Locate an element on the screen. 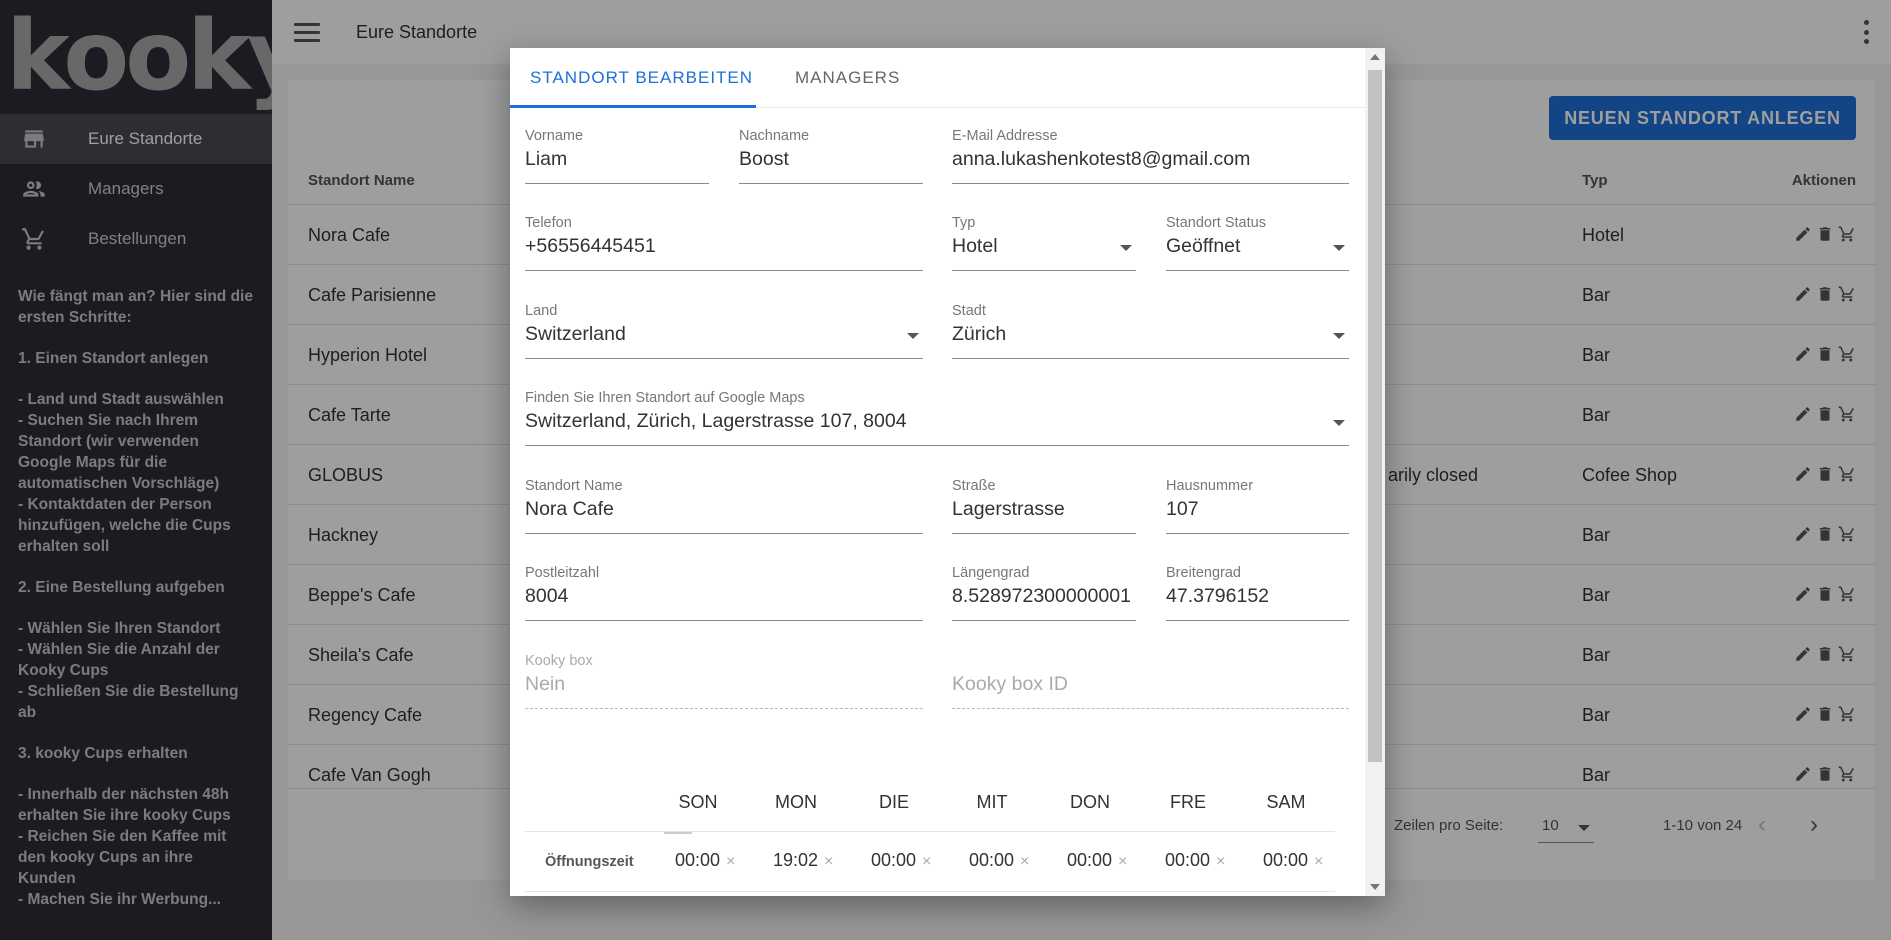 Image resolution: width=1891 pixels, height=940 pixels. day-die: DIE is located at coordinates (893, 802).